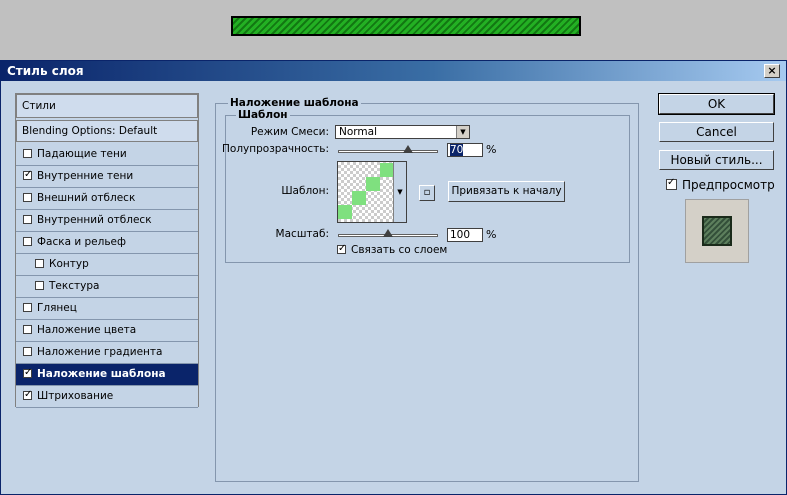 The width and height of the screenshot is (787, 495). What do you see at coordinates (90, 131) in the screenshot?
I see `blending-options-label: Blending Options: Default` at bounding box center [90, 131].